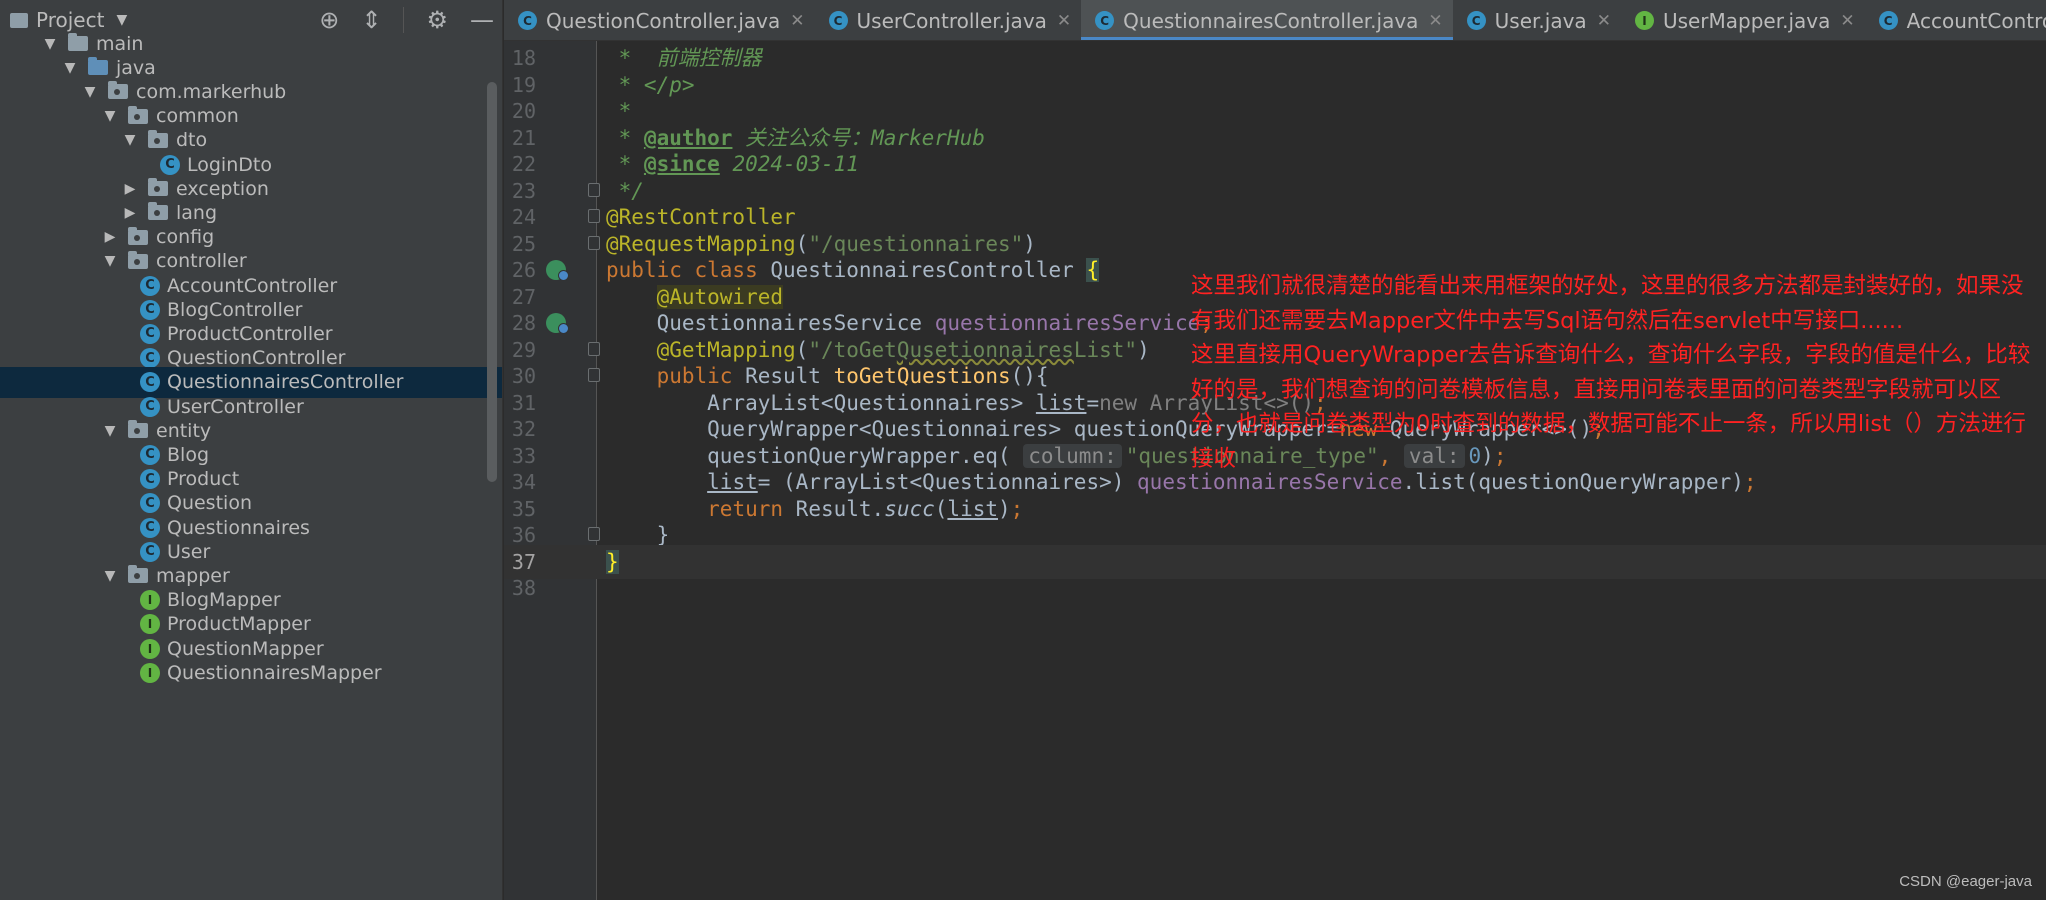  Describe the element at coordinates (201, 261) in the screenshot. I see `tree-item-label: controller` at that location.